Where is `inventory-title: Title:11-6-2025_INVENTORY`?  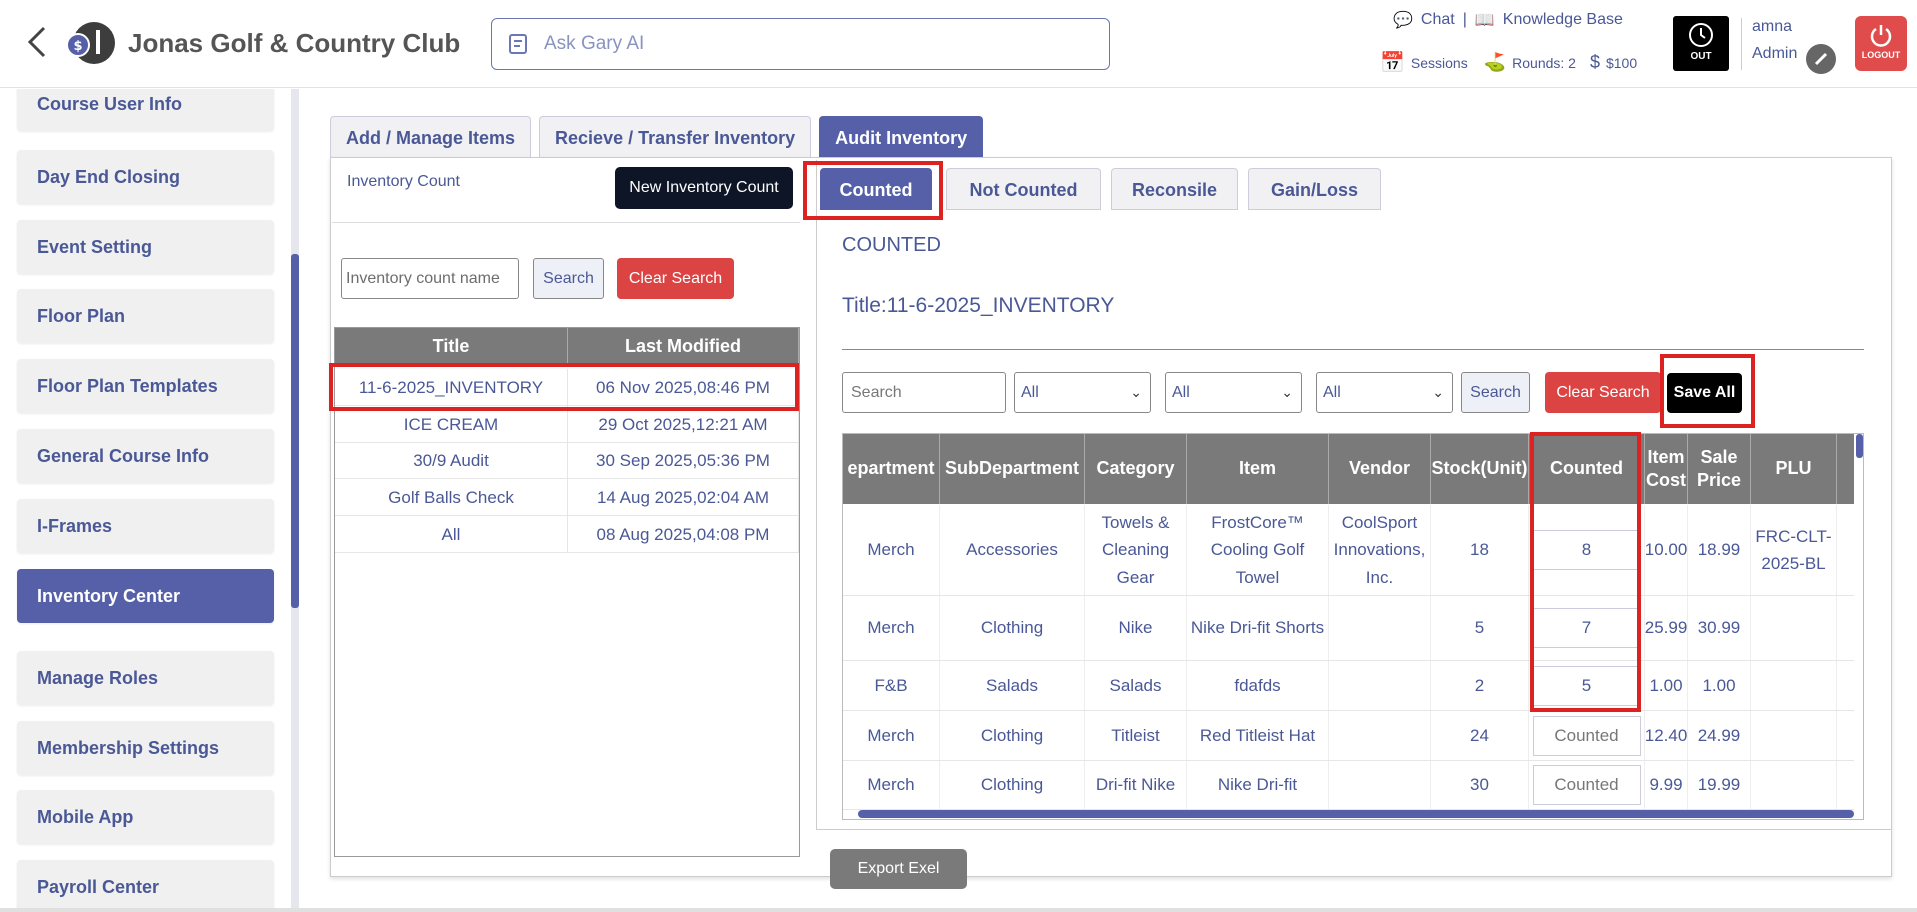 inventory-title: Title:11-6-2025_INVENTORY is located at coordinates (978, 305).